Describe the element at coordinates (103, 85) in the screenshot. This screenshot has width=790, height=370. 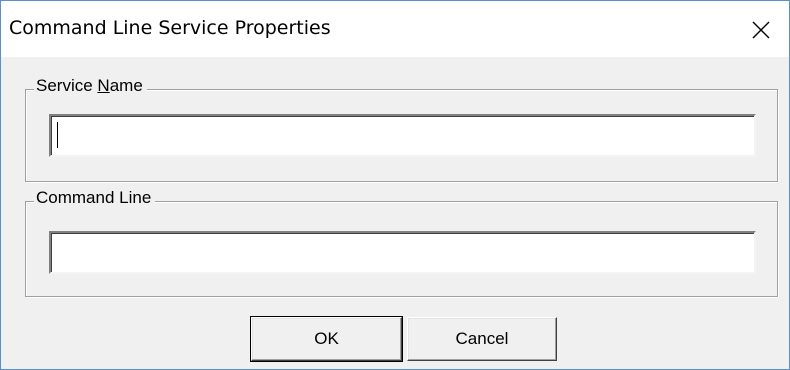
I see `mnemonic-n: N` at that location.